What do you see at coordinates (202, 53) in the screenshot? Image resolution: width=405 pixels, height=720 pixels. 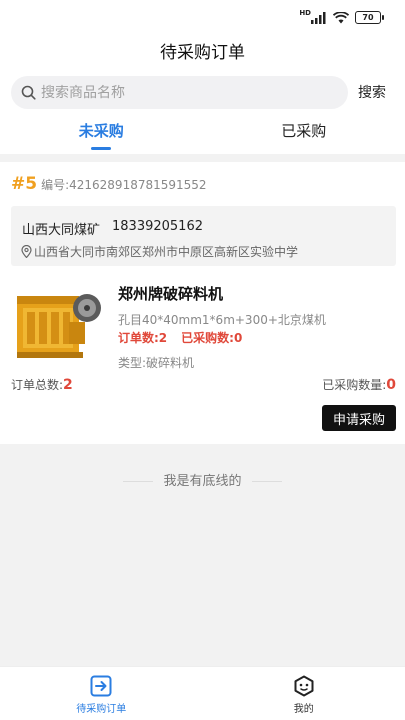 I see `page-title: 待采购订单` at bounding box center [202, 53].